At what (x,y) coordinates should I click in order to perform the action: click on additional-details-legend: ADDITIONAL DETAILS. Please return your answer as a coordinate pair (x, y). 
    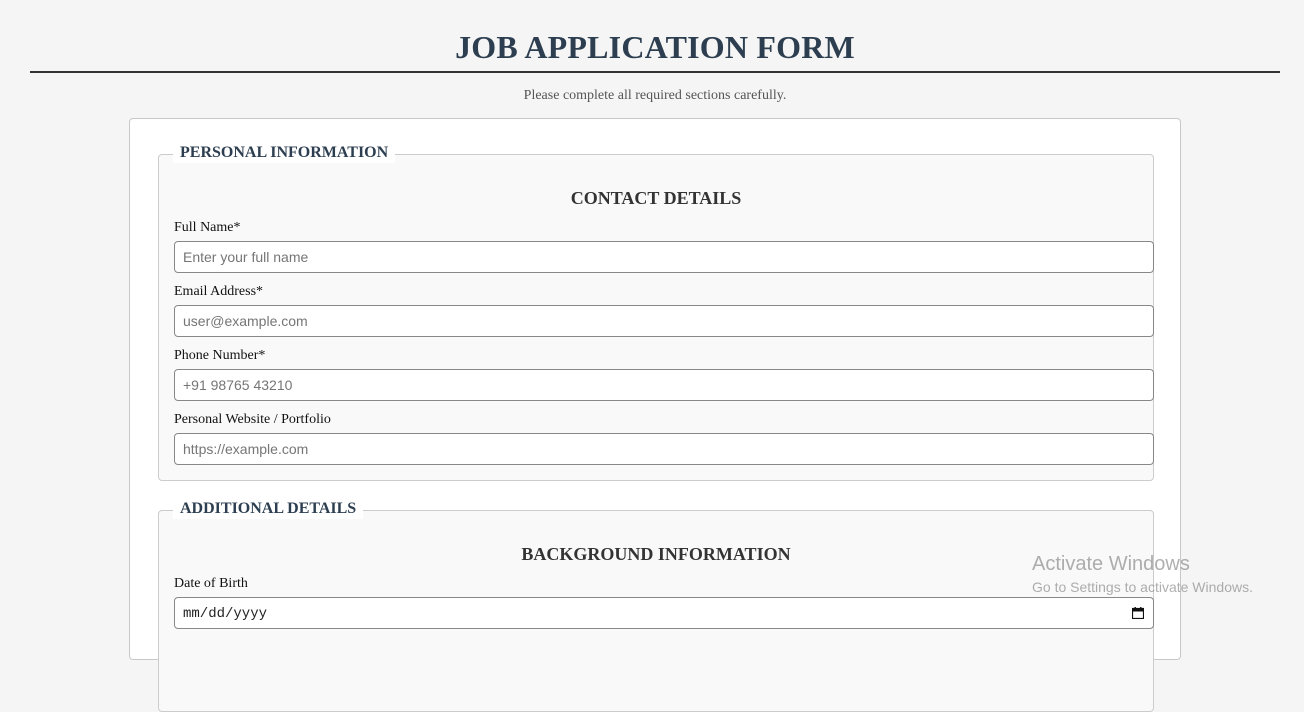
    Looking at the image, I should click on (268, 509).